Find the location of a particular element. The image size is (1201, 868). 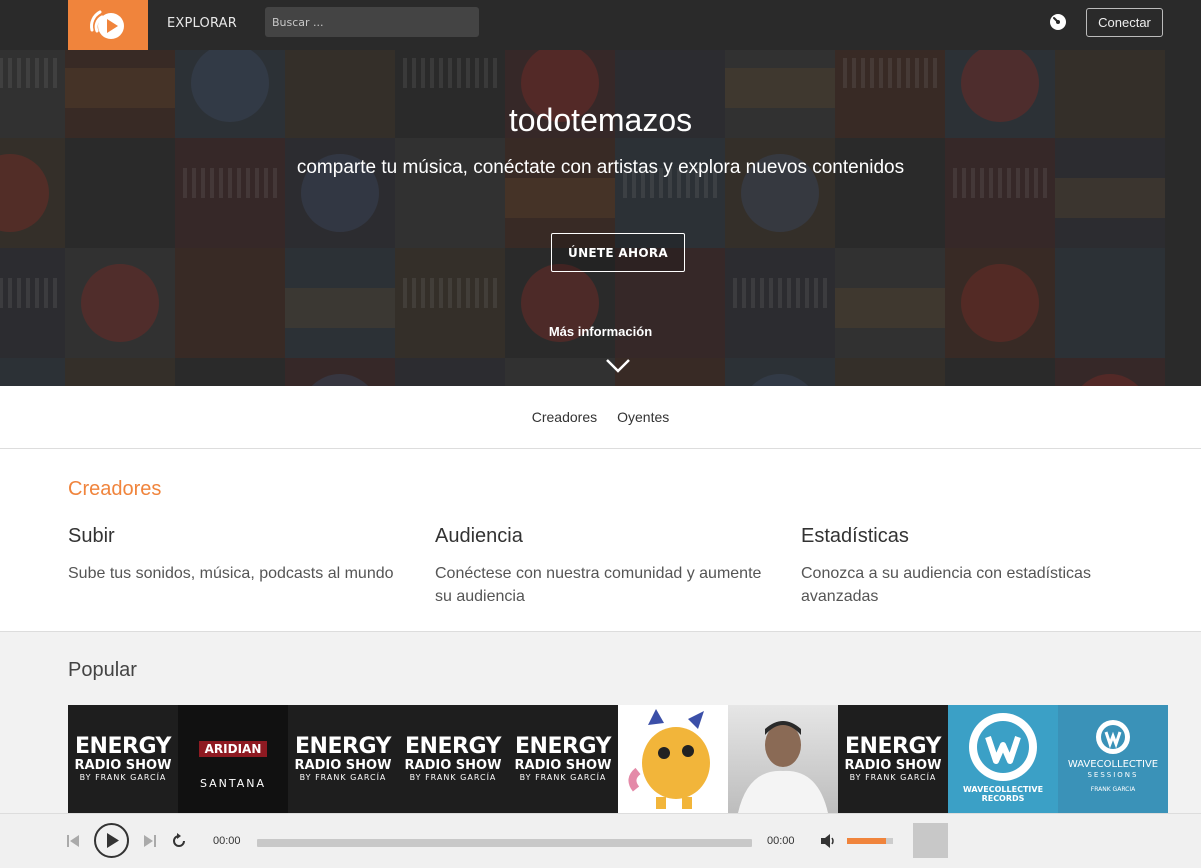

tab-creators: Creadores is located at coordinates (564, 417).